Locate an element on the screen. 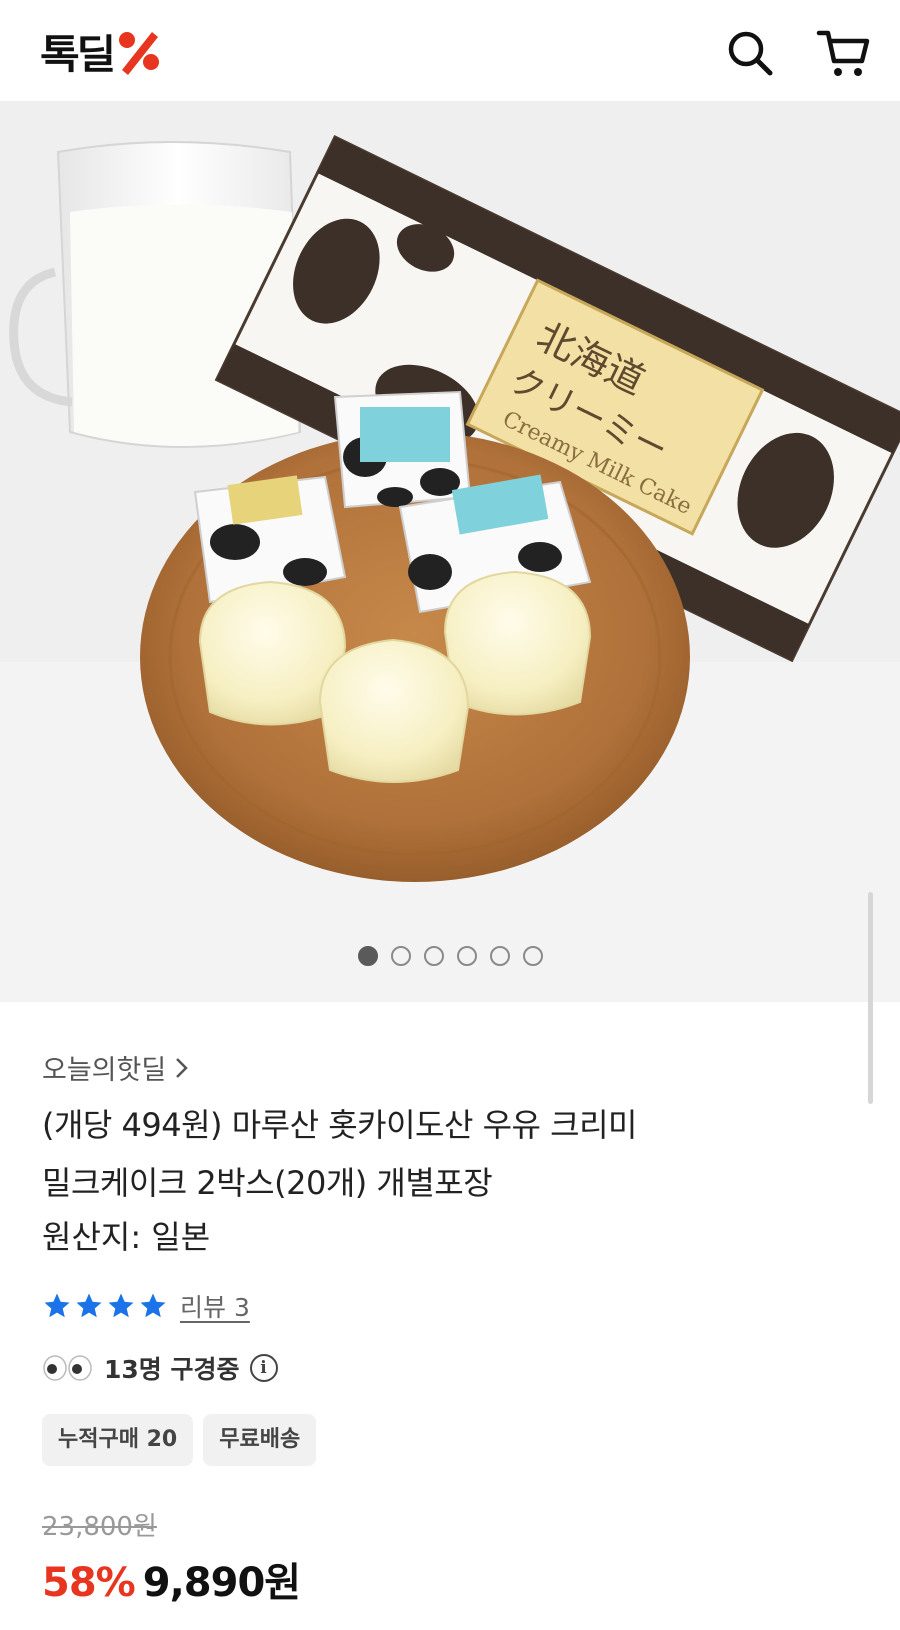 The image size is (900, 1630). badge-list: 누적구매 20 무료배송 is located at coordinates (179, 1440).